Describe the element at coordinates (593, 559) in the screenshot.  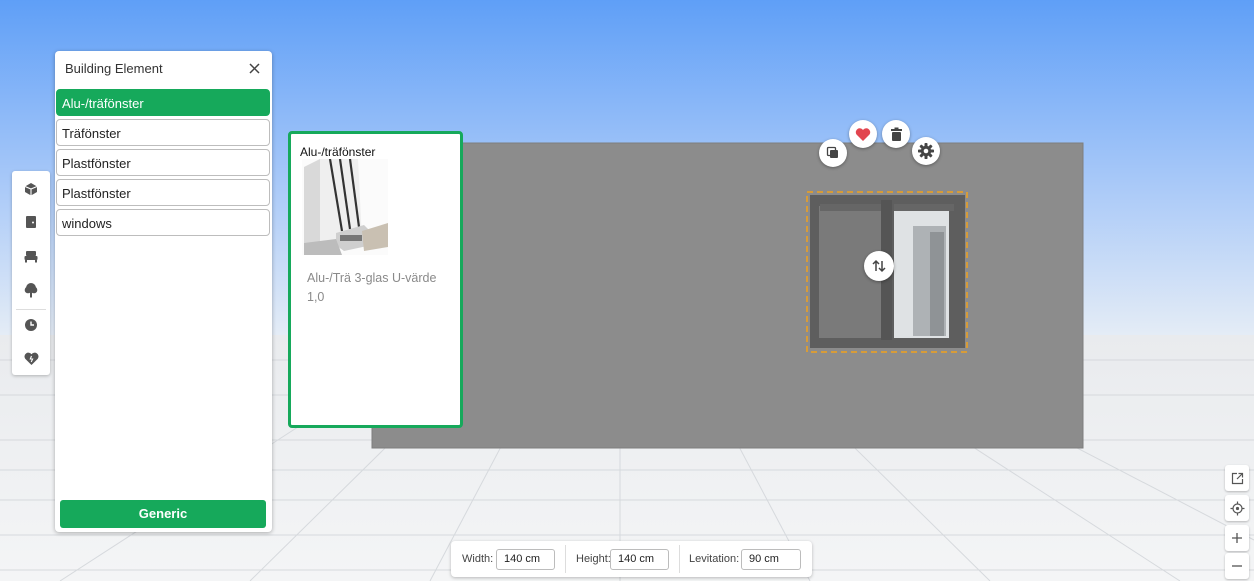
I see `height-label: Height:` at that location.